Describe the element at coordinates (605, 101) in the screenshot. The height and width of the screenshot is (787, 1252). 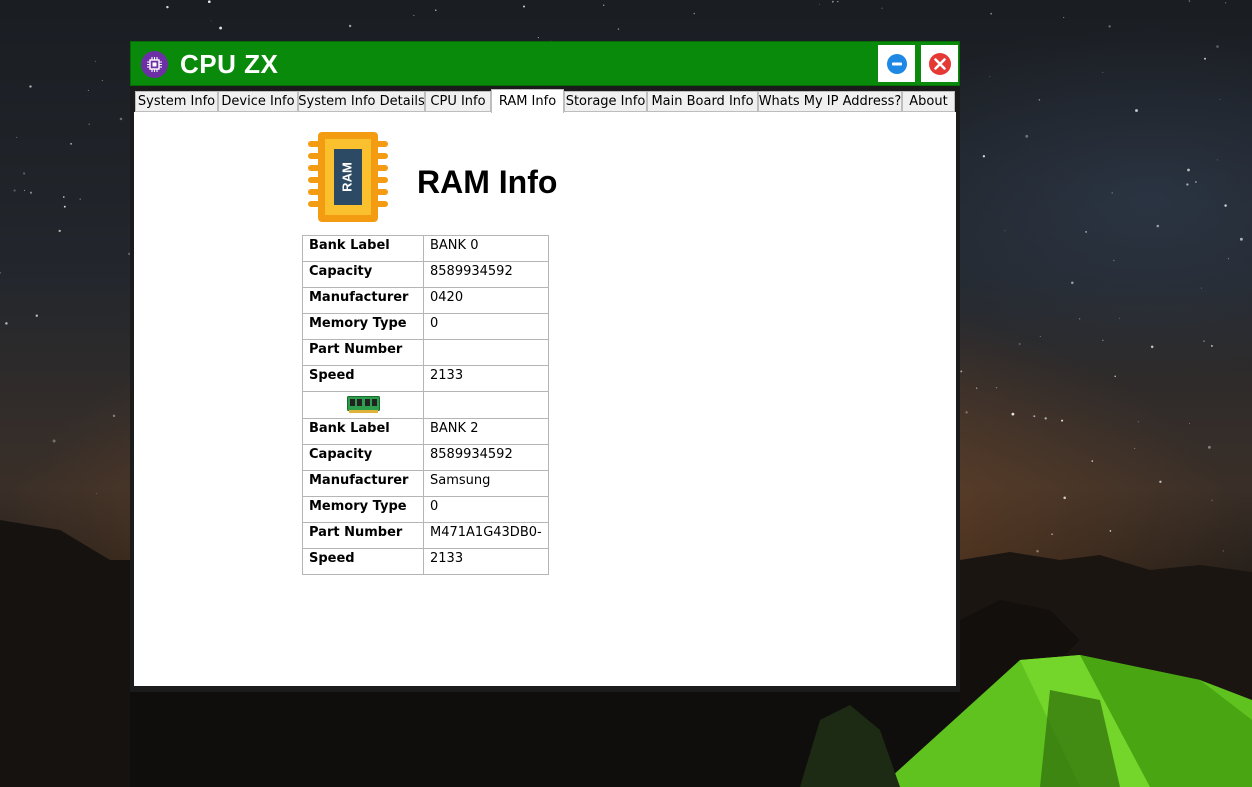
I see `tab-storage-info: Storage Info` at that location.